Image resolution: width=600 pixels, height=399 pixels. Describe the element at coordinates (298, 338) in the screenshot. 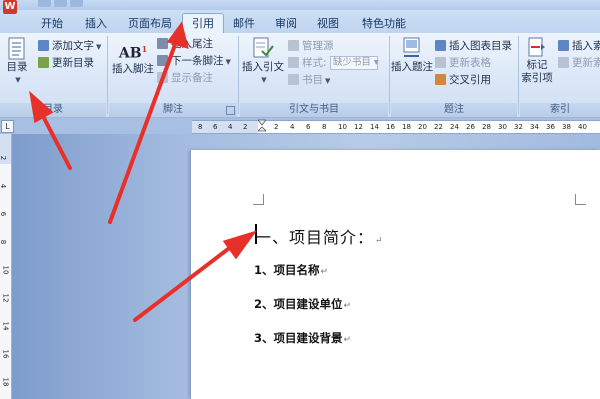

I see `doc-list-item-text: 3、项目建设背景` at that location.